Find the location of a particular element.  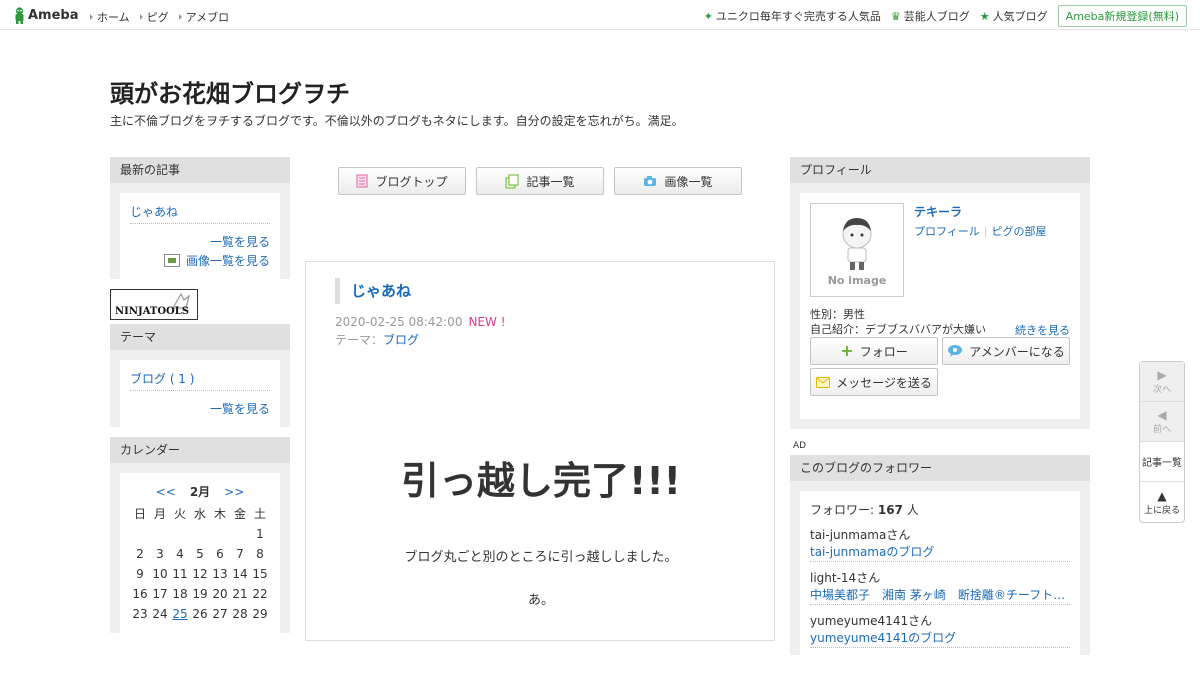

image-list-link: 画像一覧を見る is located at coordinates (200, 260).